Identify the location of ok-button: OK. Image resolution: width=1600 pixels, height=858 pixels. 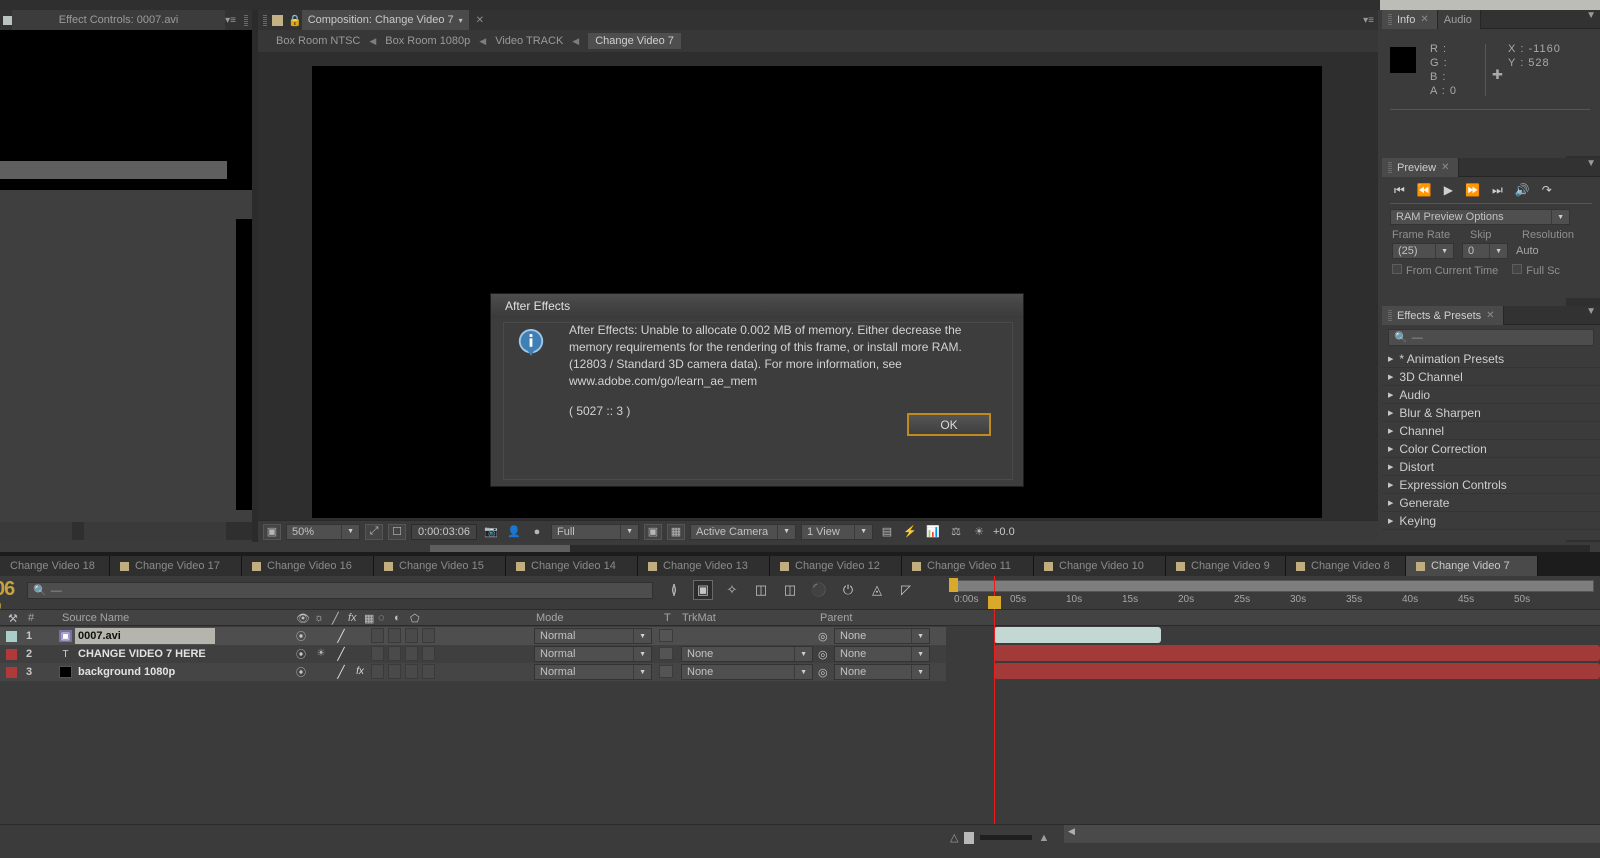
(949, 424).